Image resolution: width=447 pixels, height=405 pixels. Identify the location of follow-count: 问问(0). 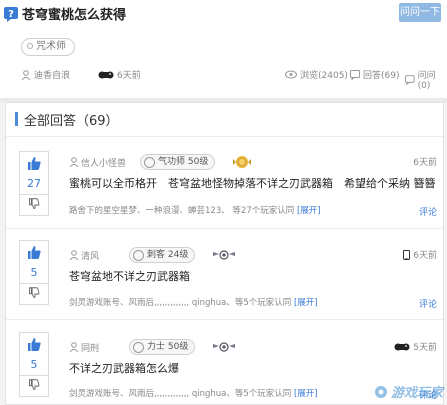
(426, 79).